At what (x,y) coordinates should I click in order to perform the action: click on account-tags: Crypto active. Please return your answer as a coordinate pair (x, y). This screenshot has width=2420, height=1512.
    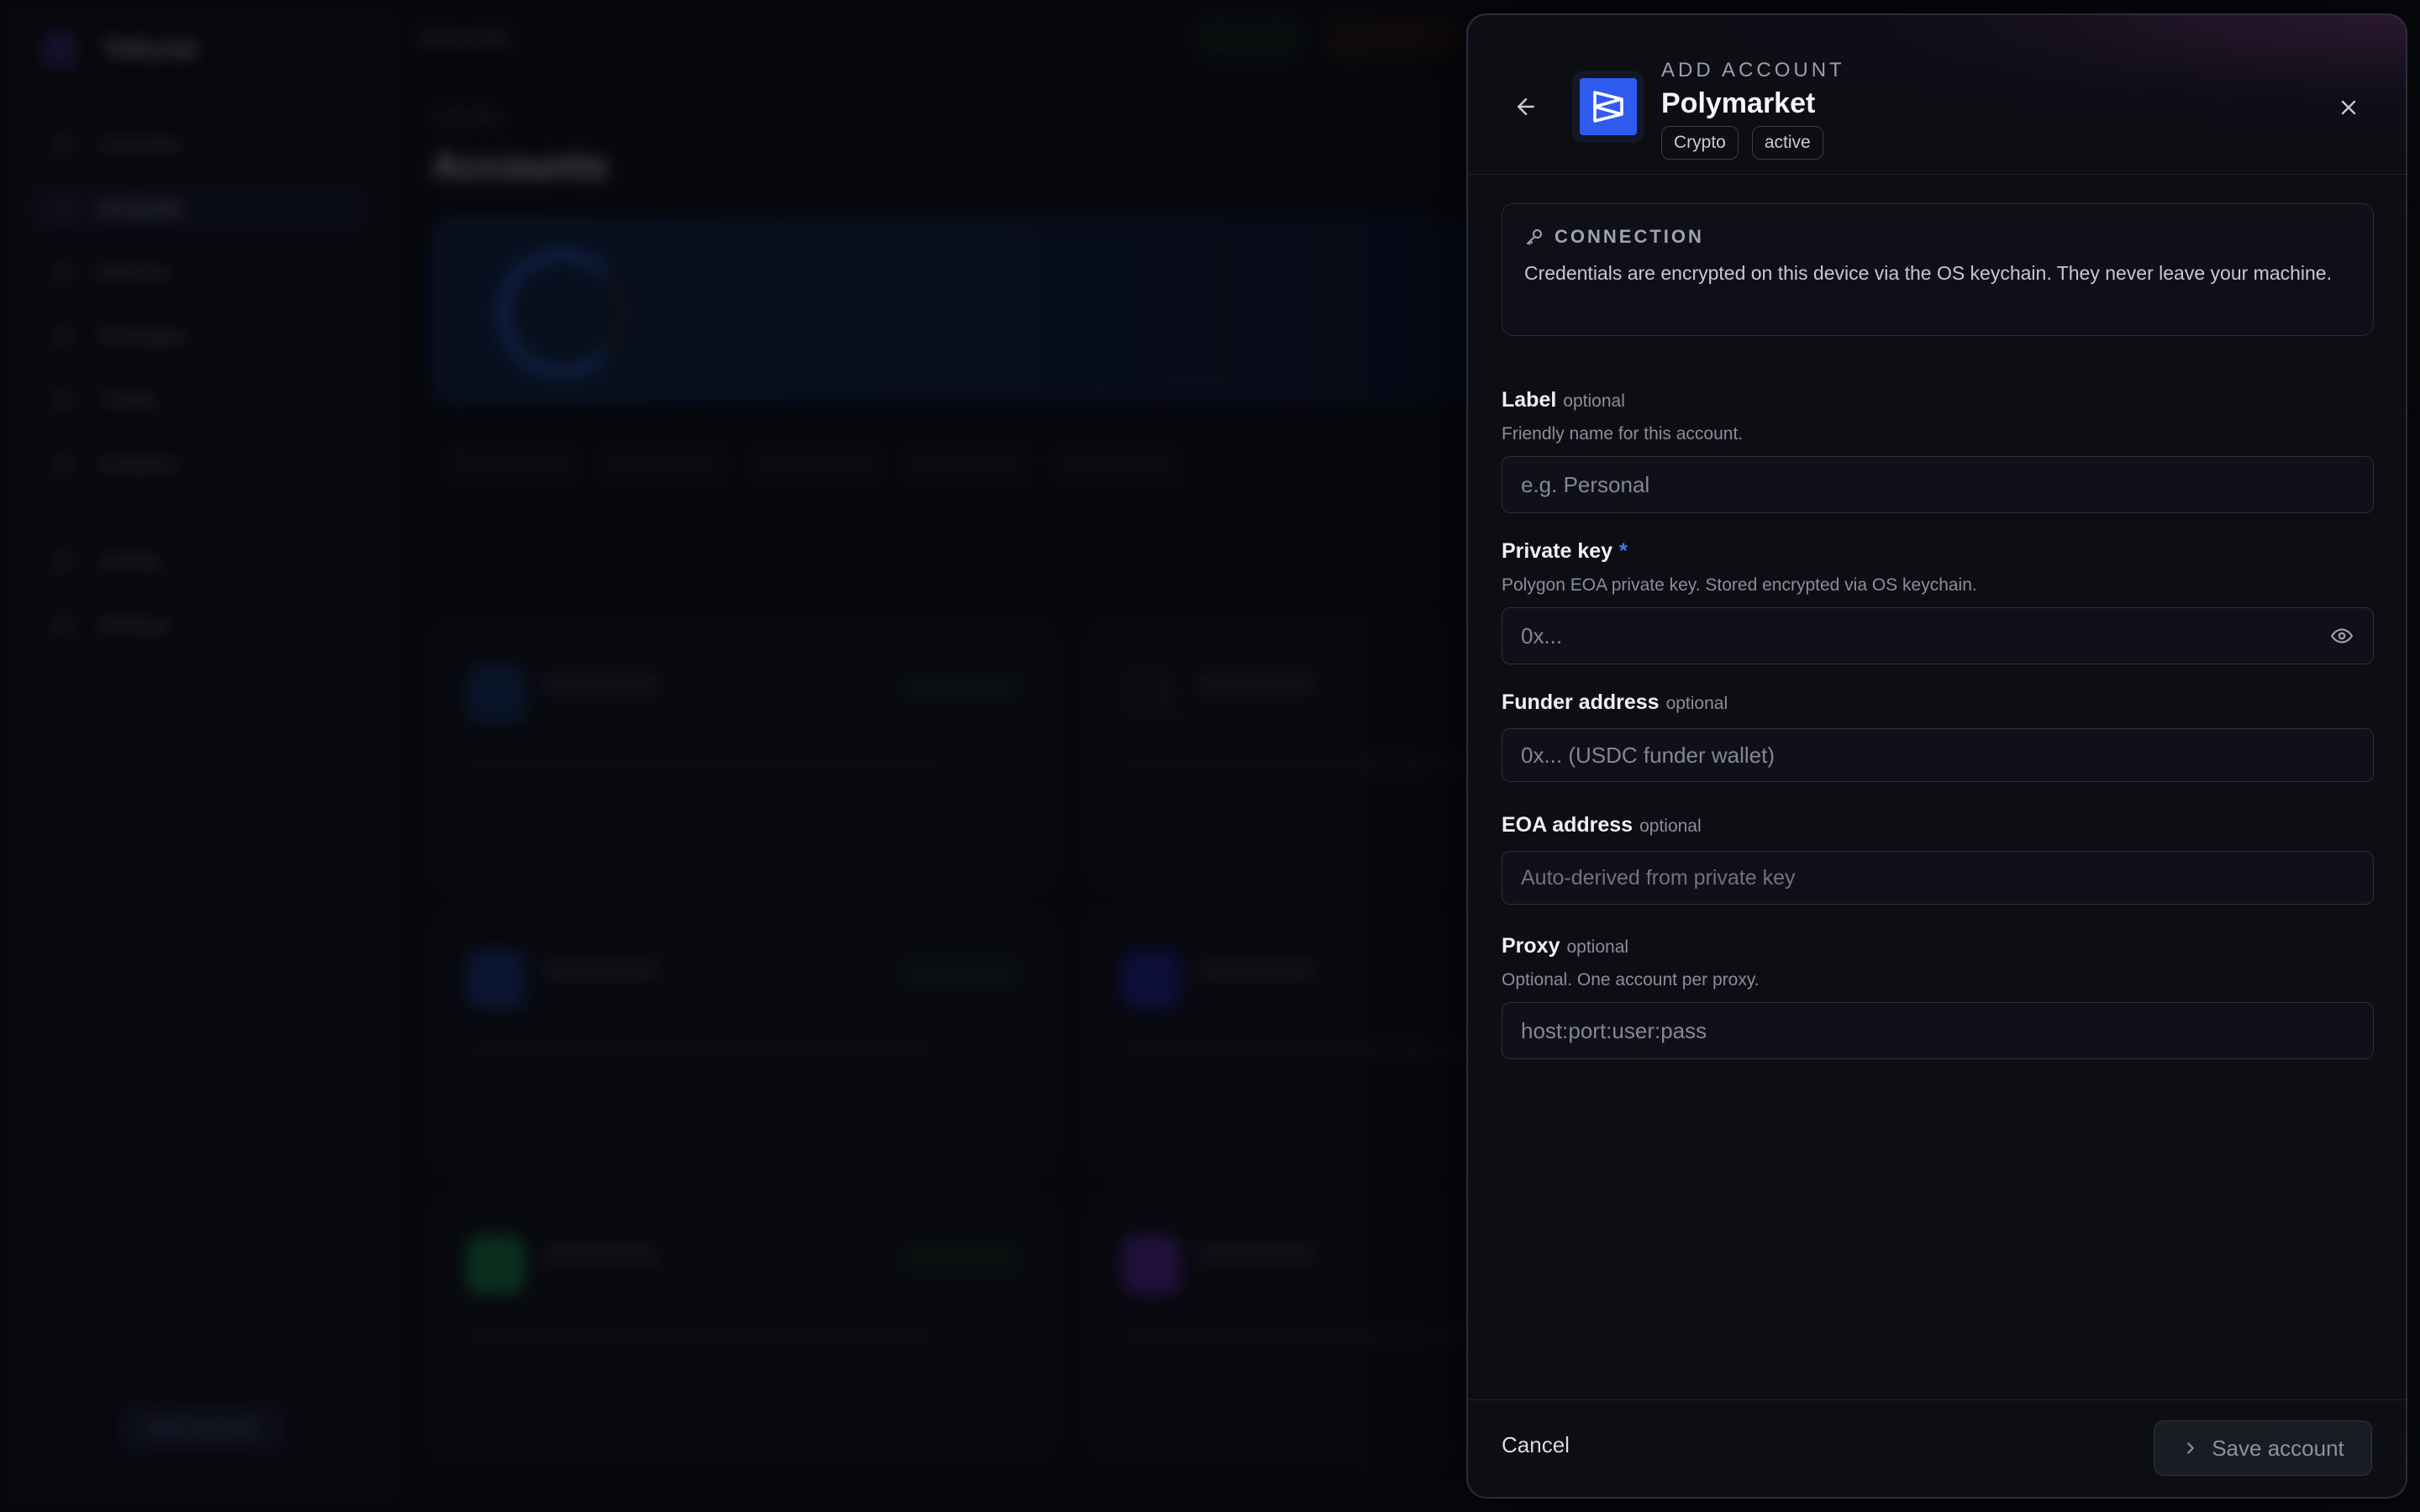
    Looking at the image, I should click on (1742, 143).